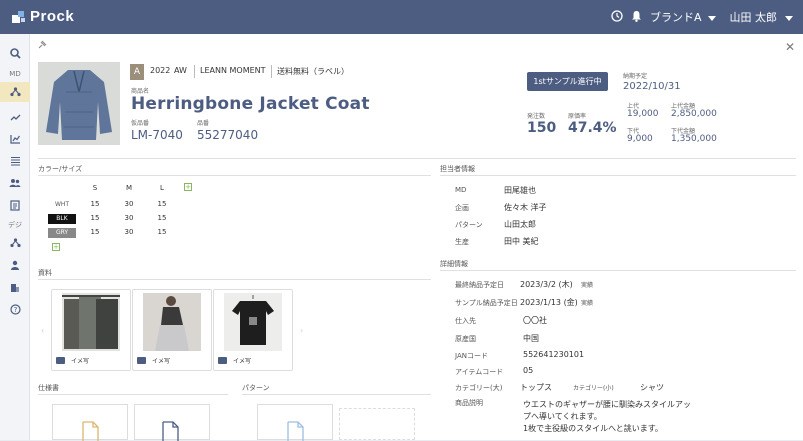  Describe the element at coordinates (536, 116) in the screenshot. I see `order-qty-label: 発注数` at that location.